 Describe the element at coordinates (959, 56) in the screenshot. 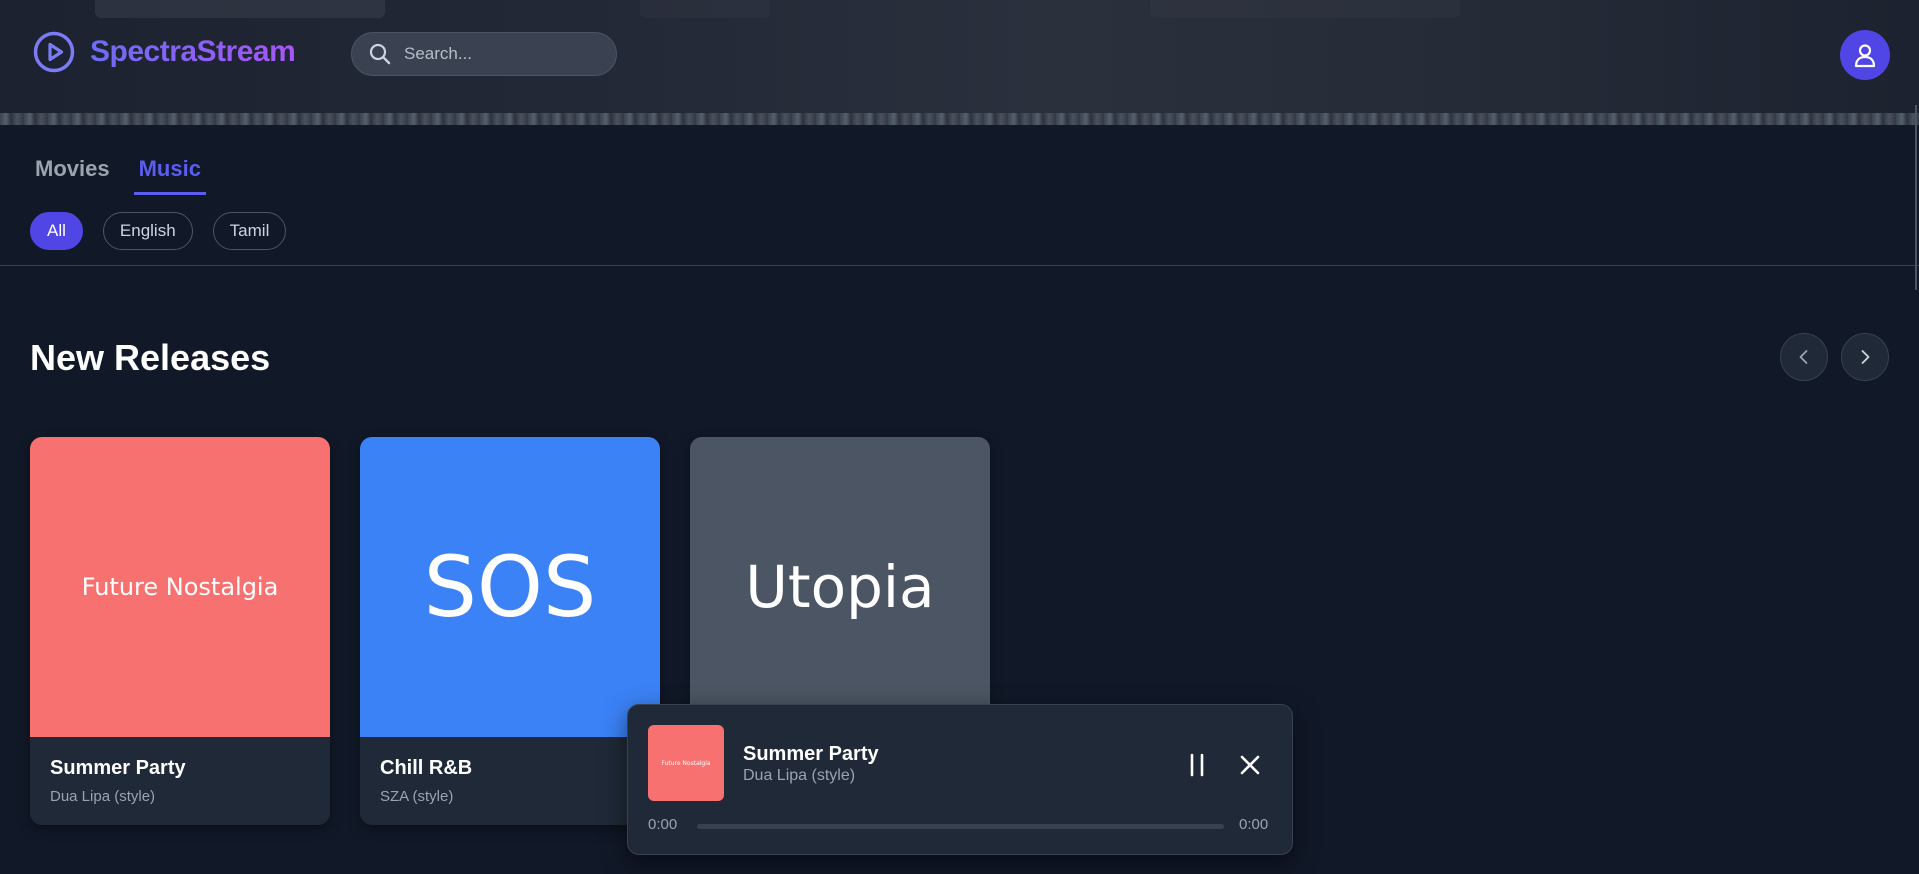

I see `top-header: SpectraStream` at that location.